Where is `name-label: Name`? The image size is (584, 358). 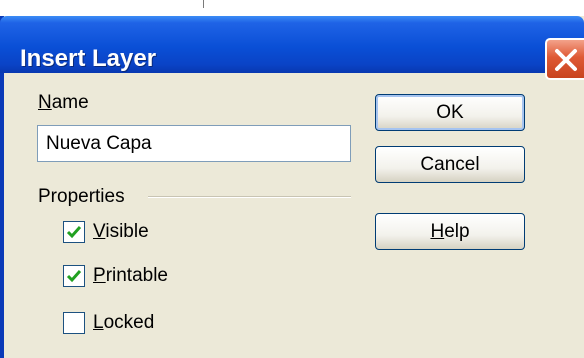 name-label: Name is located at coordinates (63, 103).